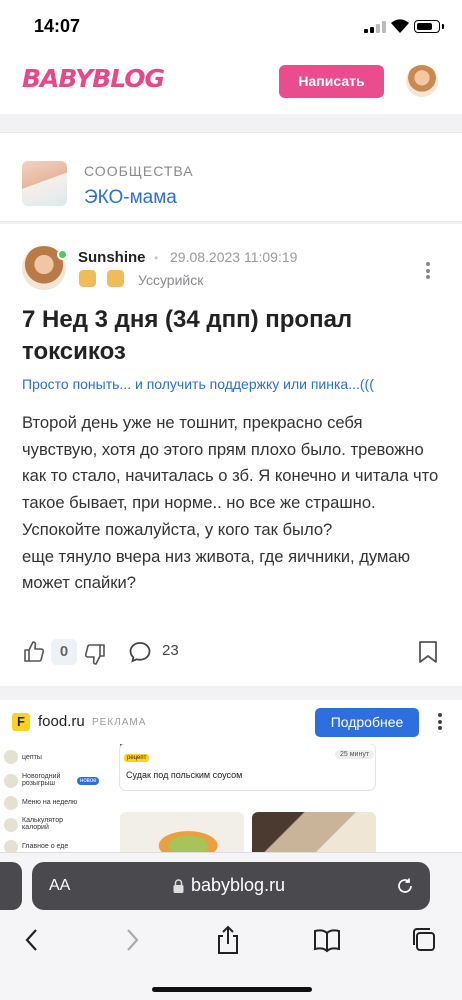  Describe the element at coordinates (231, 177) in the screenshot. I see `community-card: СООБЩЕСТВА ЭКО-мама` at that location.